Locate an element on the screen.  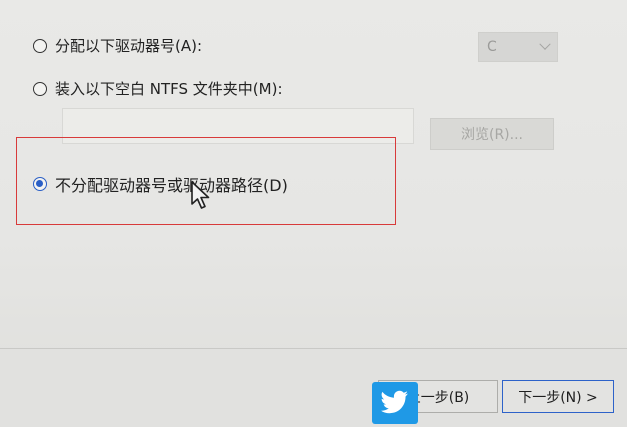
chevron-down-icon is located at coordinates (545, 44).